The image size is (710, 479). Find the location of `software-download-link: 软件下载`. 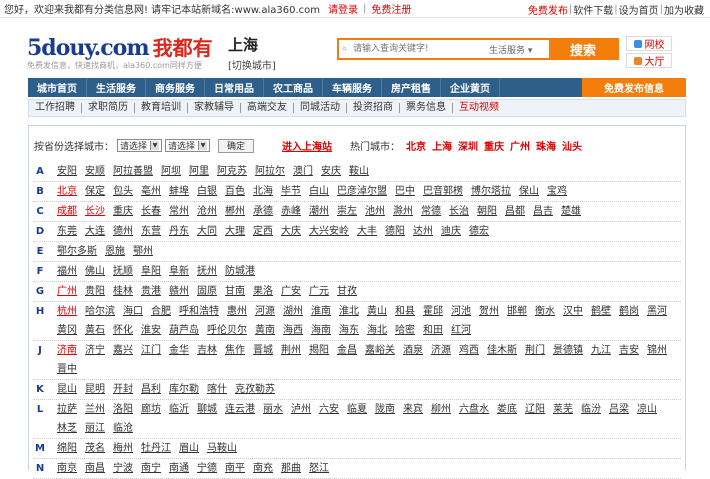

software-download-link: 软件下载 is located at coordinates (593, 9).